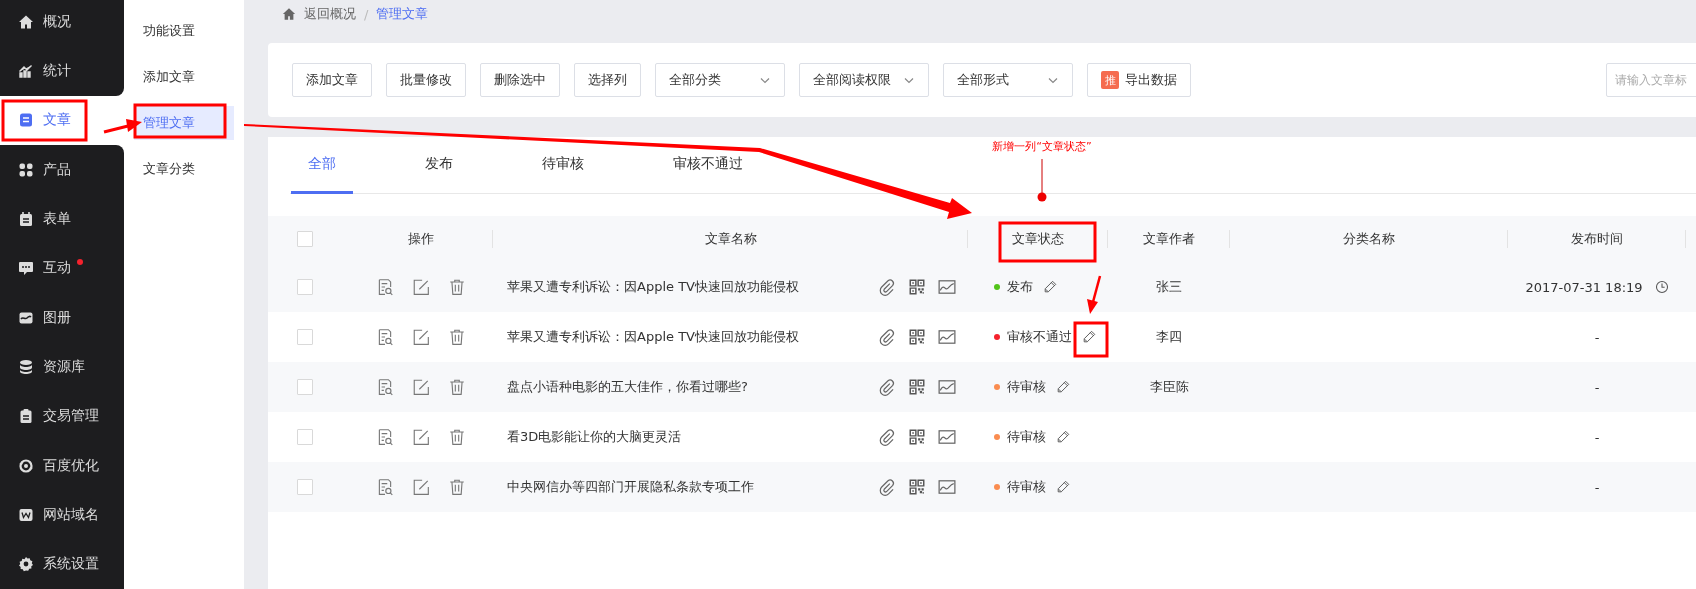 The height and width of the screenshot is (589, 1696). Describe the element at coordinates (730, 239) in the screenshot. I see `column-header: 文章名称` at that location.